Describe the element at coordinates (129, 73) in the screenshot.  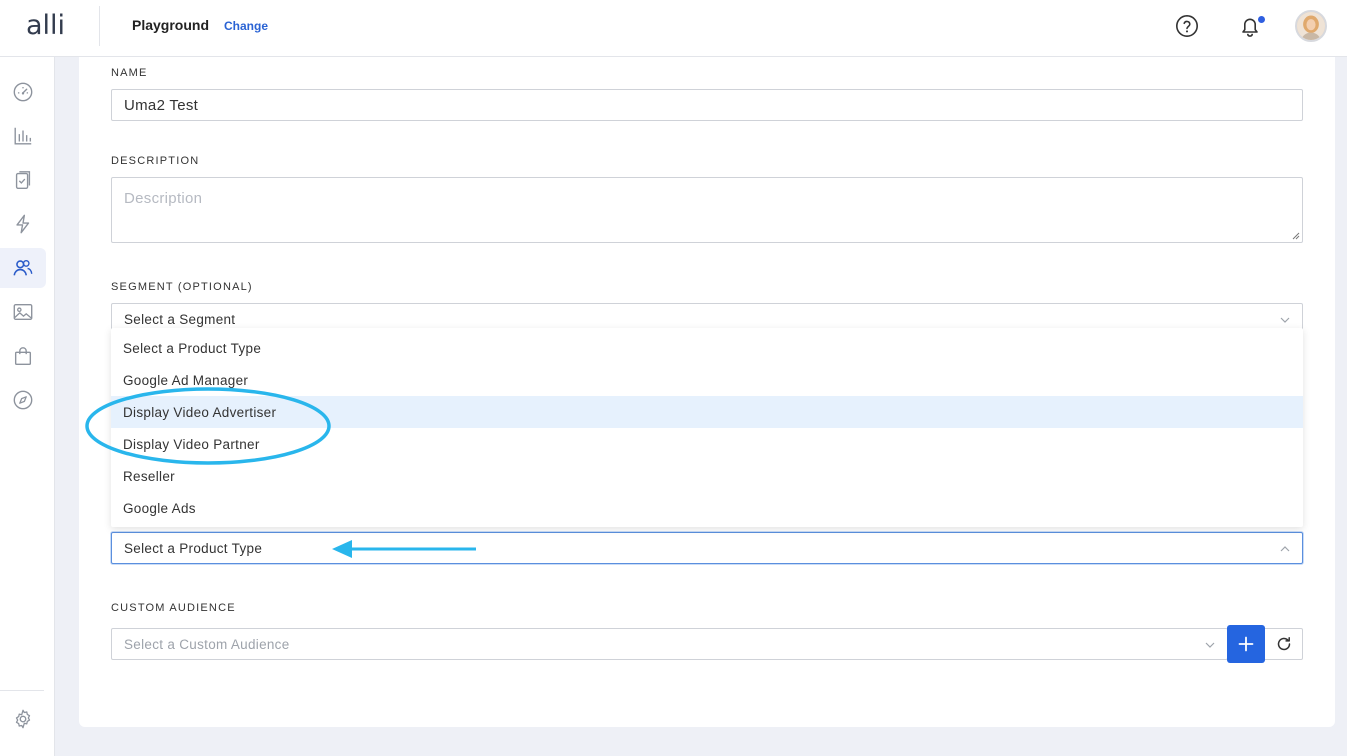
I see `name-label: NAME` at that location.